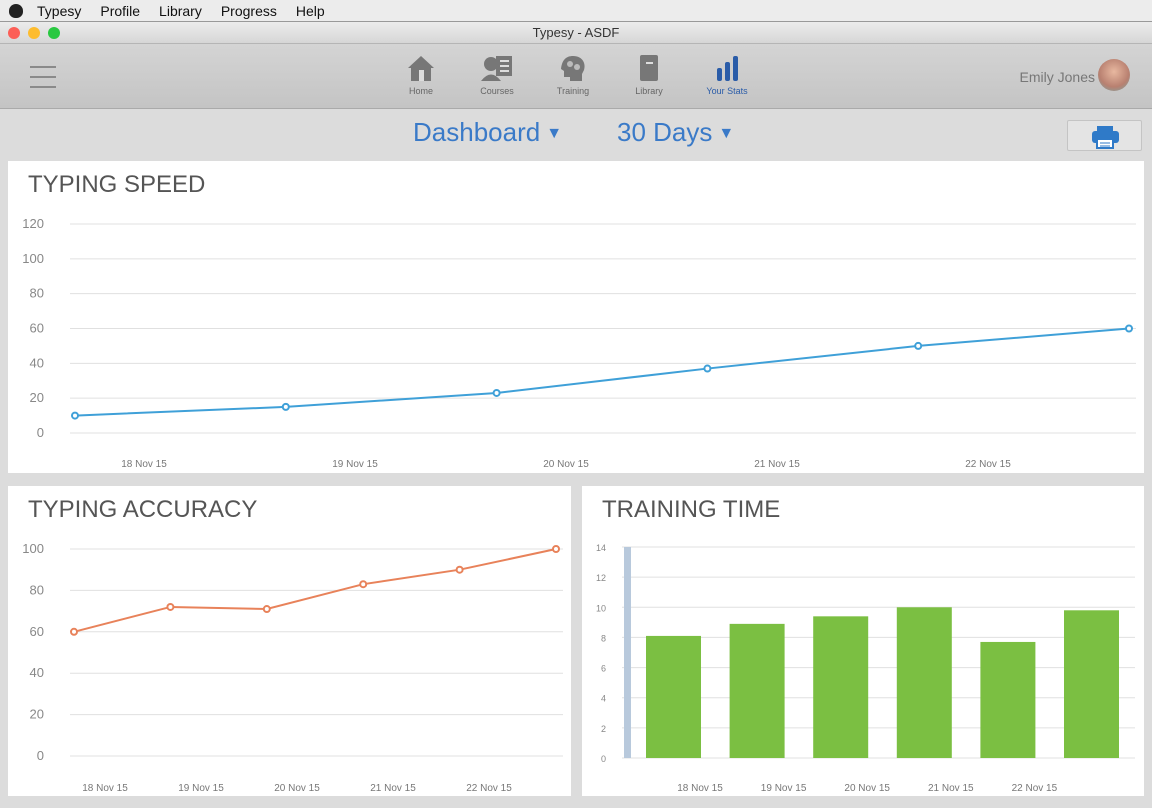 The width and height of the screenshot is (1152, 808). Describe the element at coordinates (649, 68) in the screenshot. I see `book-icon` at that location.